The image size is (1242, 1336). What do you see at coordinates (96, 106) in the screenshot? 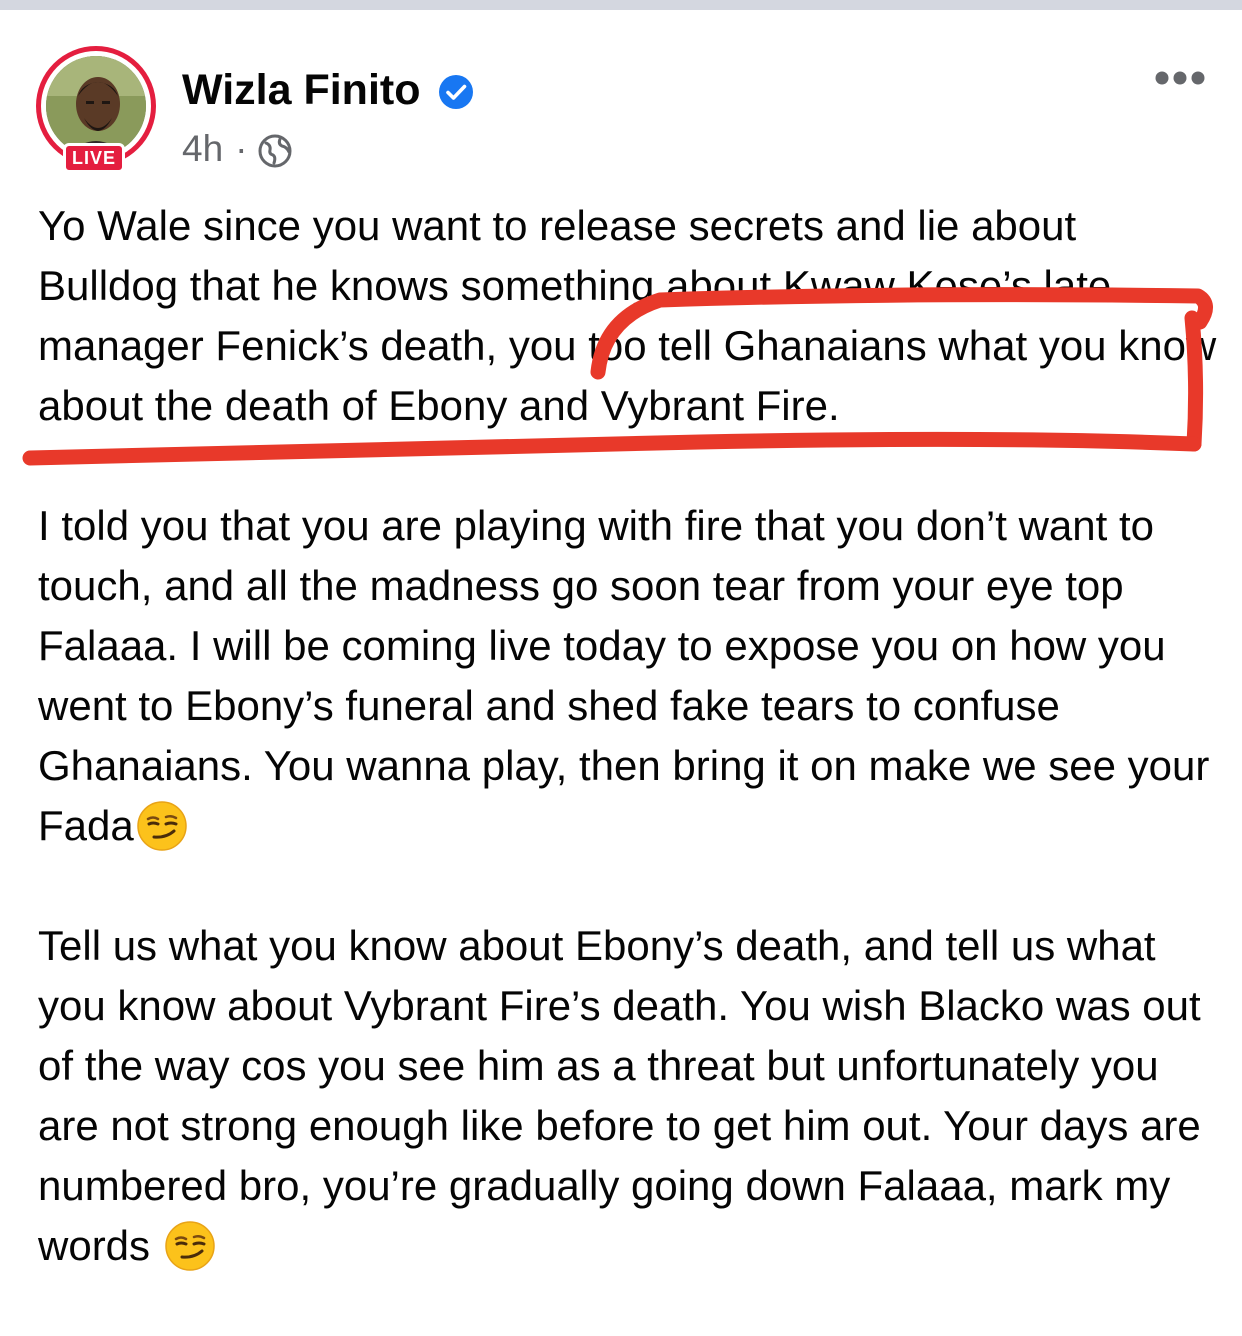
I see `avatar-photo` at bounding box center [96, 106].